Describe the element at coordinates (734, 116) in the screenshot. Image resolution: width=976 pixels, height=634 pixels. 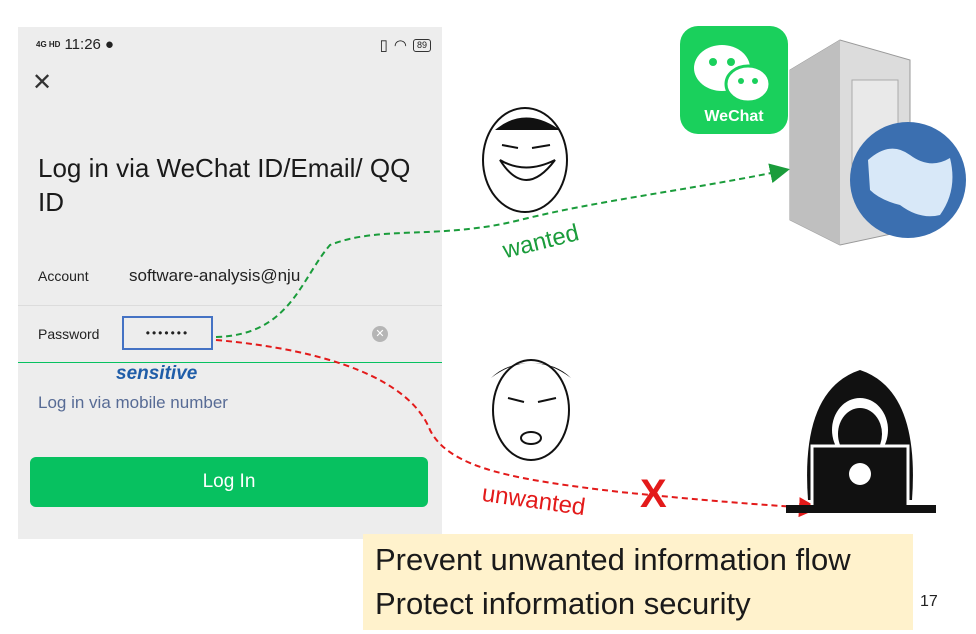
I see `wechat-logo-text: WeChat` at that location.